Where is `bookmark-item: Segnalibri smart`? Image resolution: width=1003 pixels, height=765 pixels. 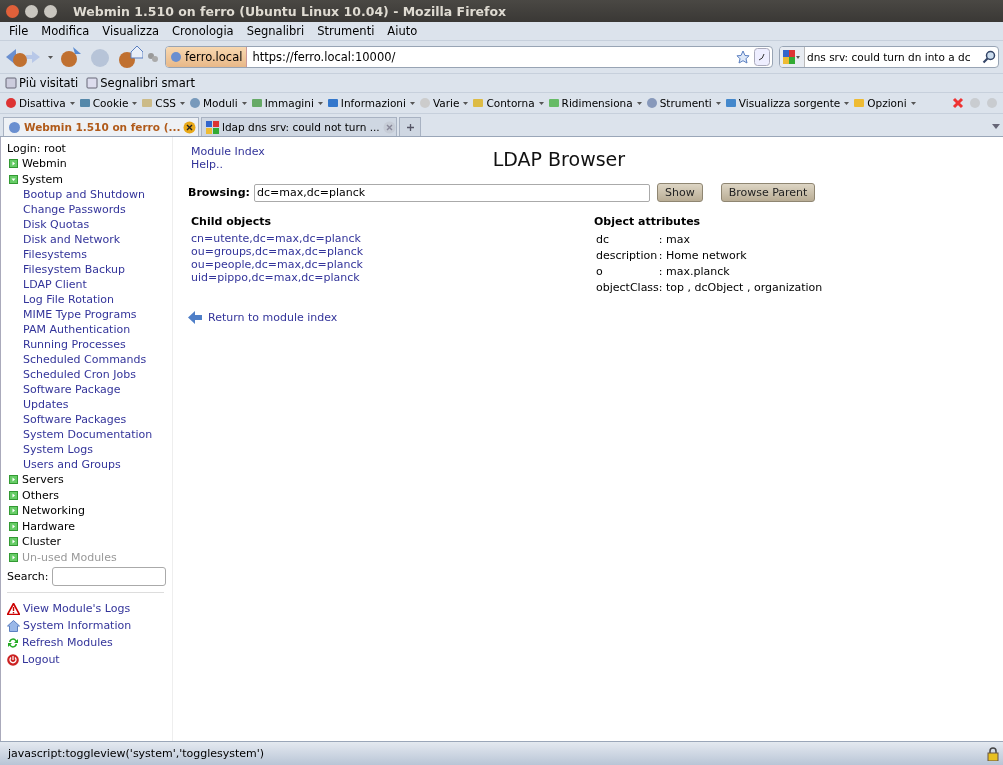 bookmark-item: Segnalibri smart is located at coordinates (141, 83).